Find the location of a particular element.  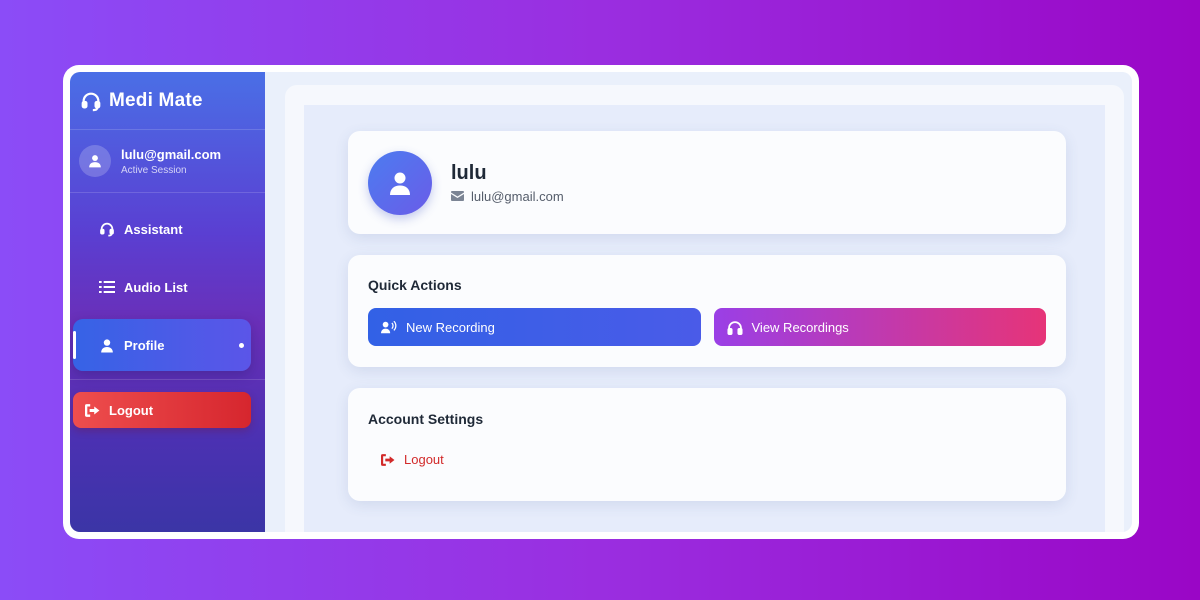

sidebar: Medi Mate lulu@gmail.com Active Session is located at coordinates (167, 302).